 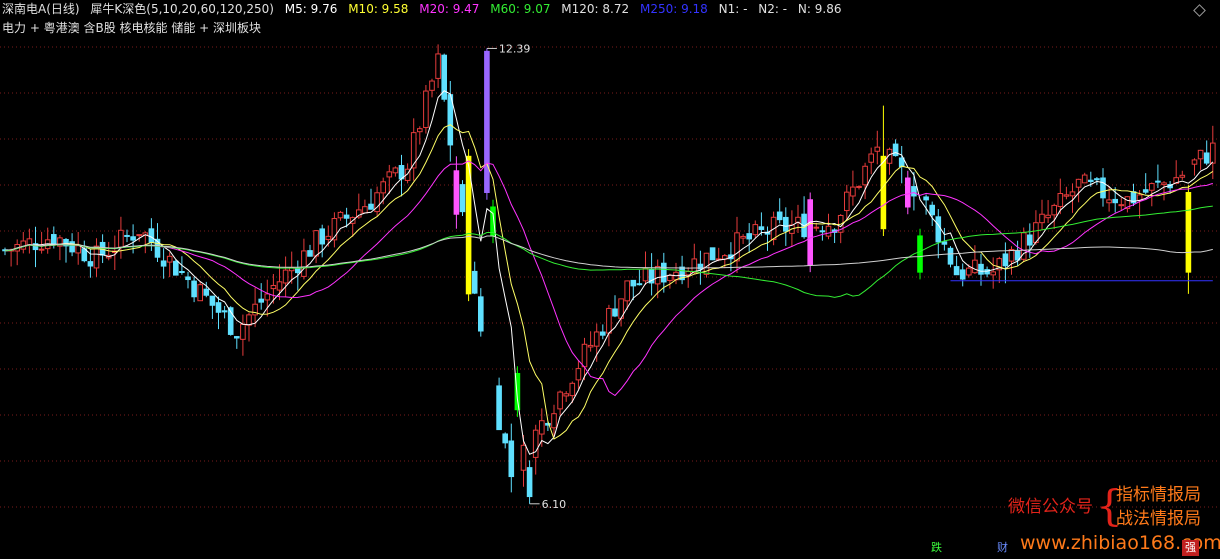 What do you see at coordinates (1158, 495) in the screenshot?
I see `watermark-name-1: 指标情报局` at bounding box center [1158, 495].